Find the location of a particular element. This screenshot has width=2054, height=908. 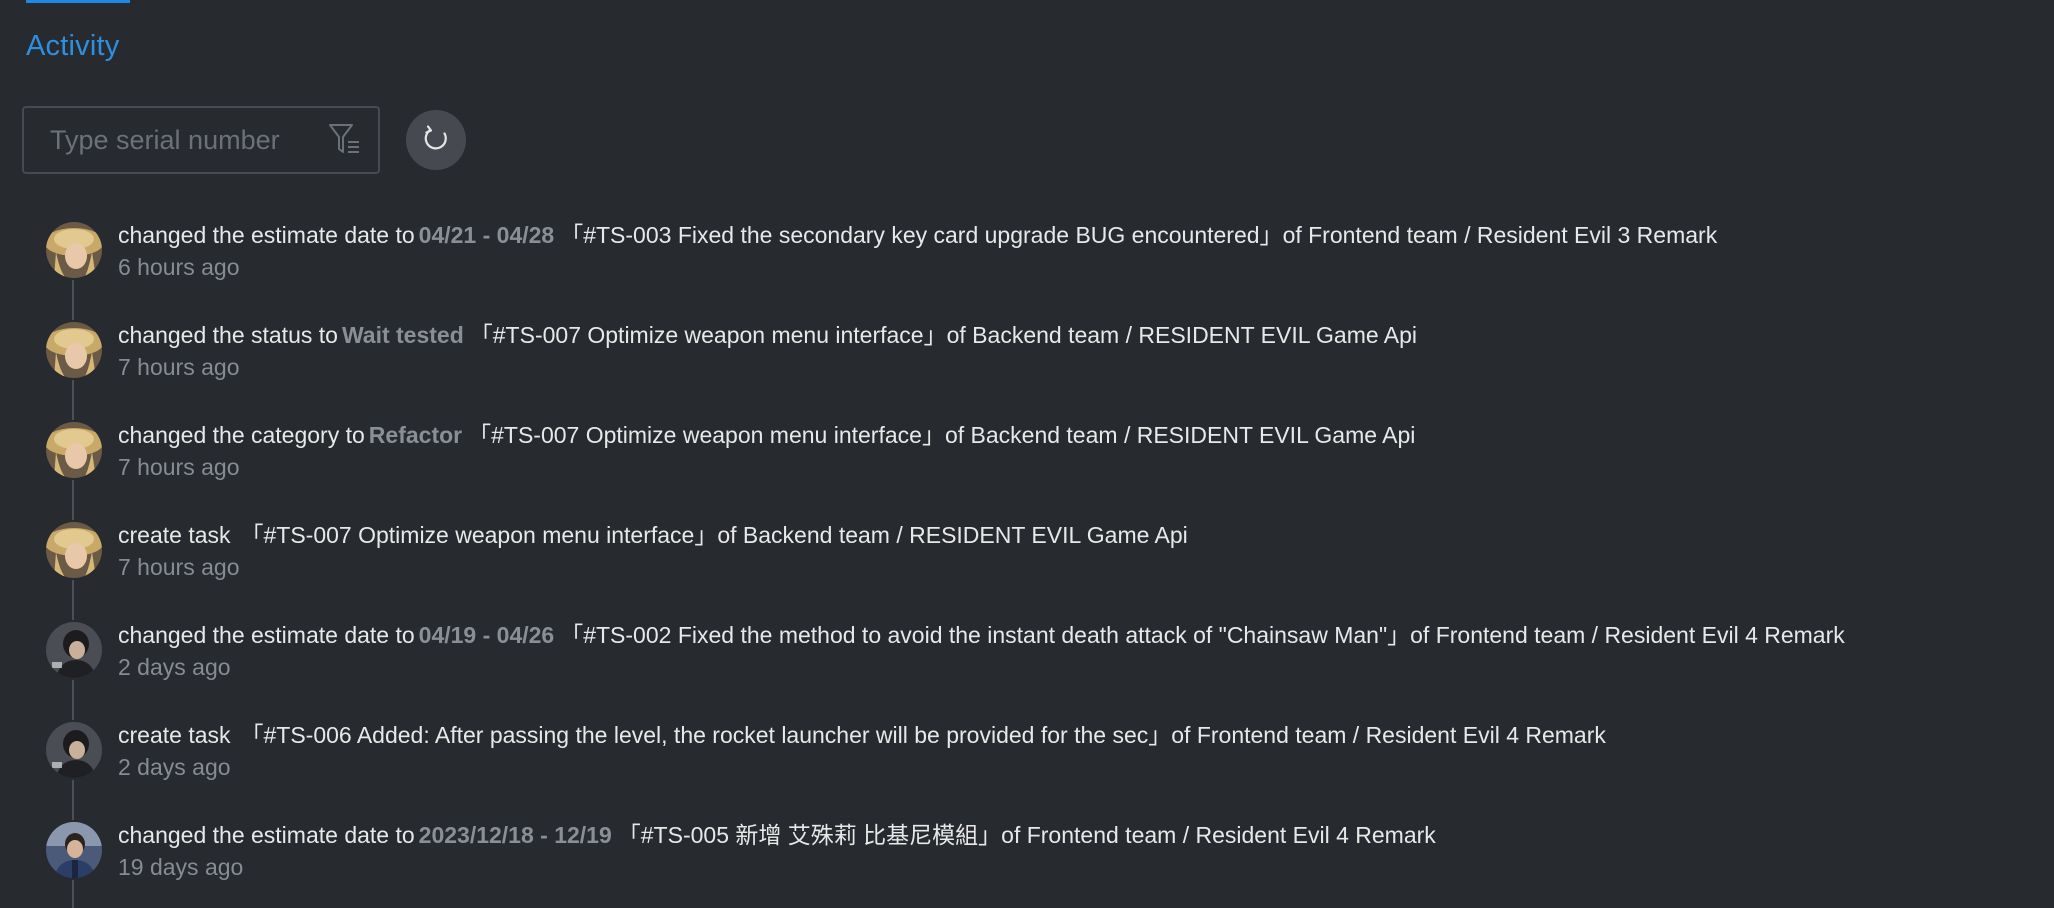

refresh-icon is located at coordinates (436, 140).